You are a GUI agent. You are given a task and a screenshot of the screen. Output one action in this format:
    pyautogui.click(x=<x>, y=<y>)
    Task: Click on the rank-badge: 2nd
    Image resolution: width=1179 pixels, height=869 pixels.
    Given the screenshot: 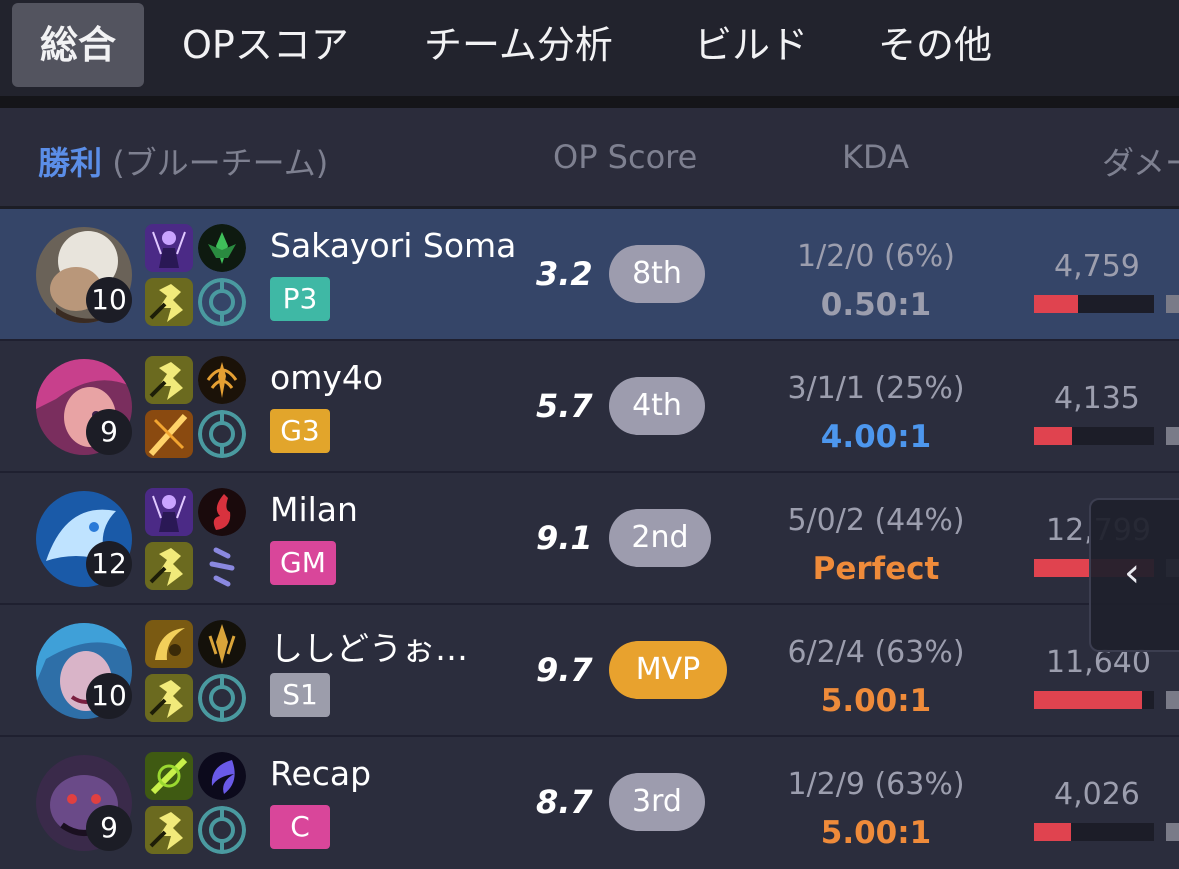 What is the action you would take?
    pyautogui.click(x=660, y=538)
    